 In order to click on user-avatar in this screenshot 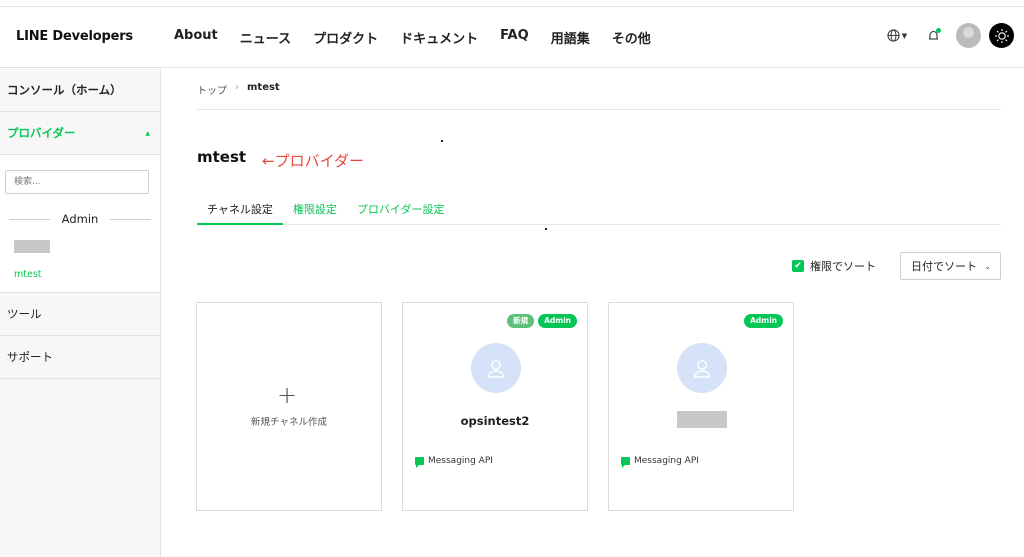, I will do `click(968, 35)`.